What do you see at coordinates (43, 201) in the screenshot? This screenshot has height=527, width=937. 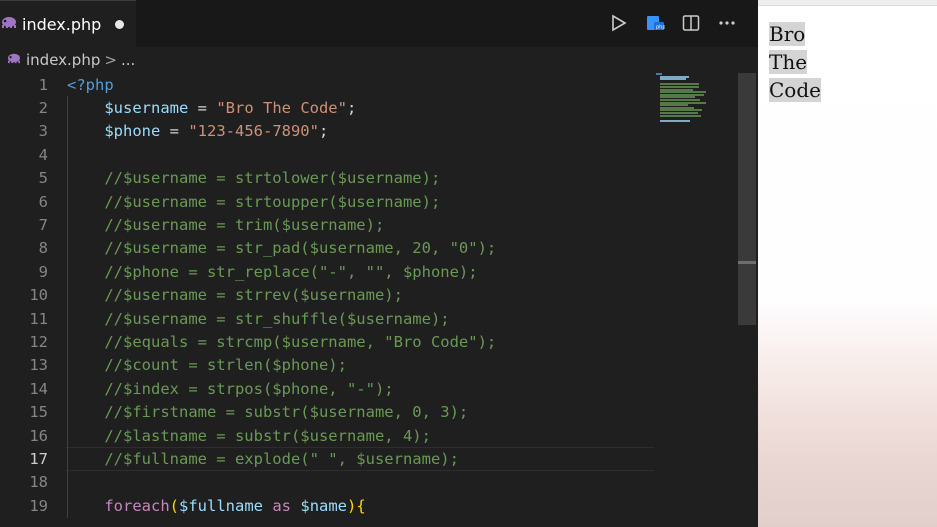 I see `line-number: 6` at bounding box center [43, 201].